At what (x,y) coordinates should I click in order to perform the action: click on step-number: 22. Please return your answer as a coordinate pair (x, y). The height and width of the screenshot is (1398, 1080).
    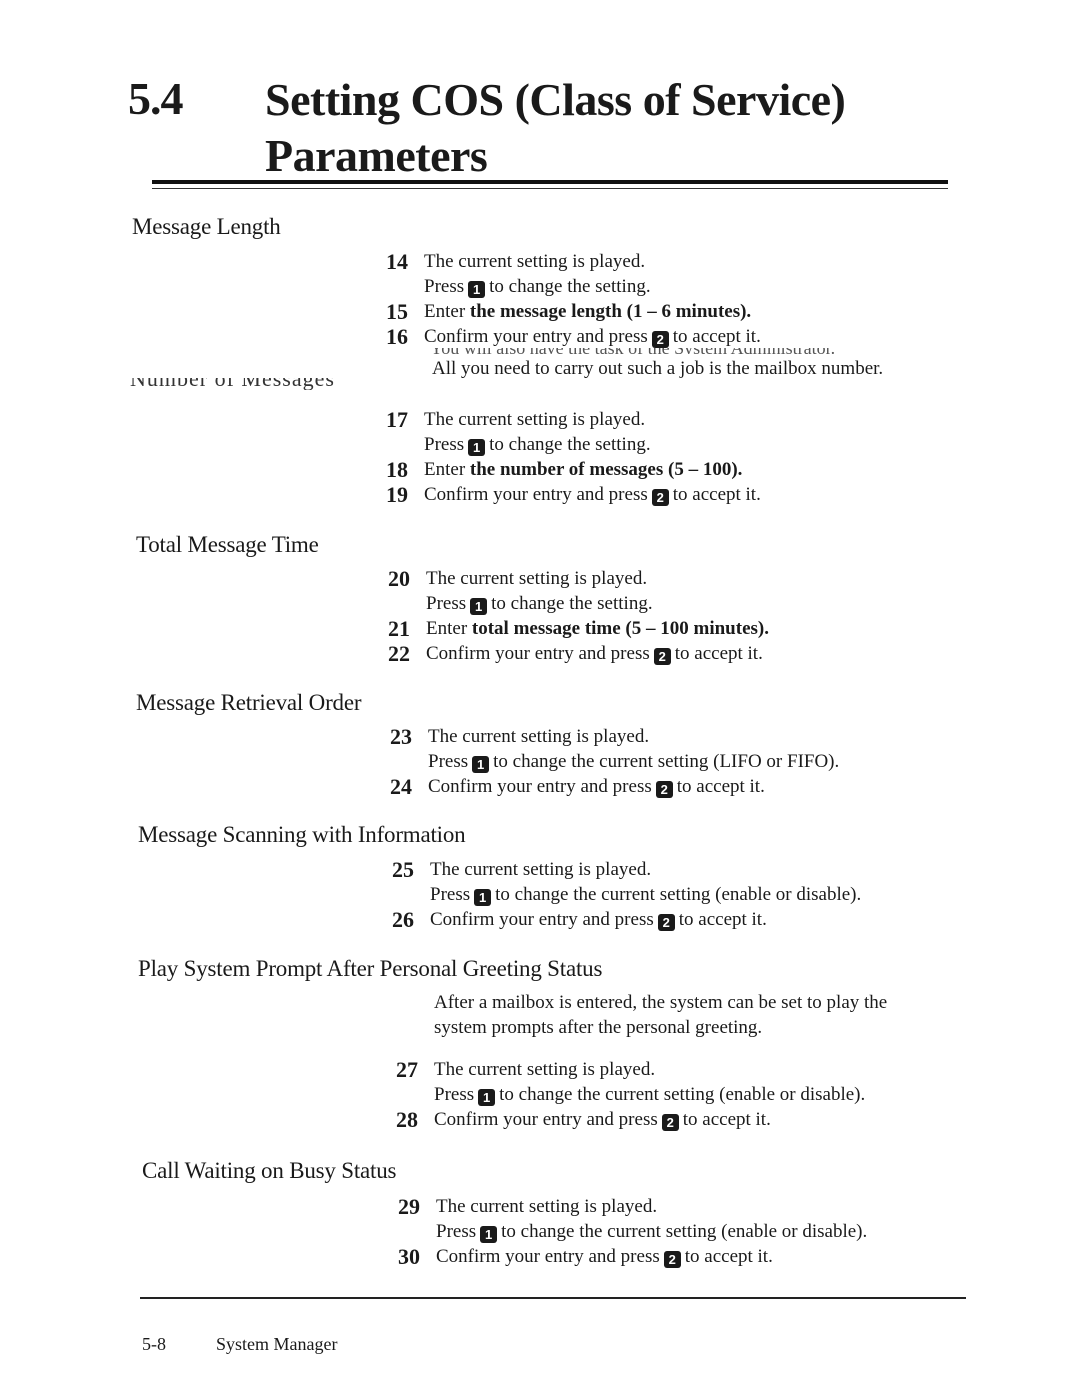
    Looking at the image, I should click on (399, 653).